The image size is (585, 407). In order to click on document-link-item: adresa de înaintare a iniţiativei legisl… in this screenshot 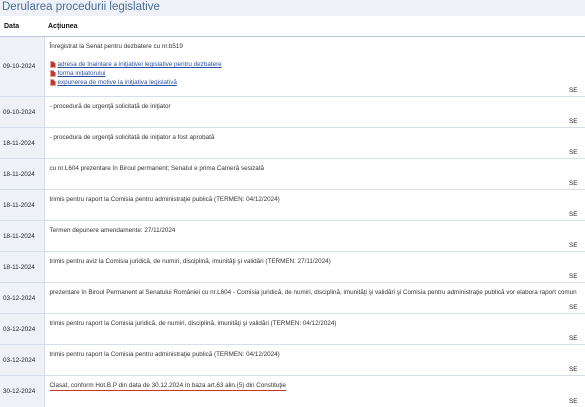, I will do `click(309, 64)`.